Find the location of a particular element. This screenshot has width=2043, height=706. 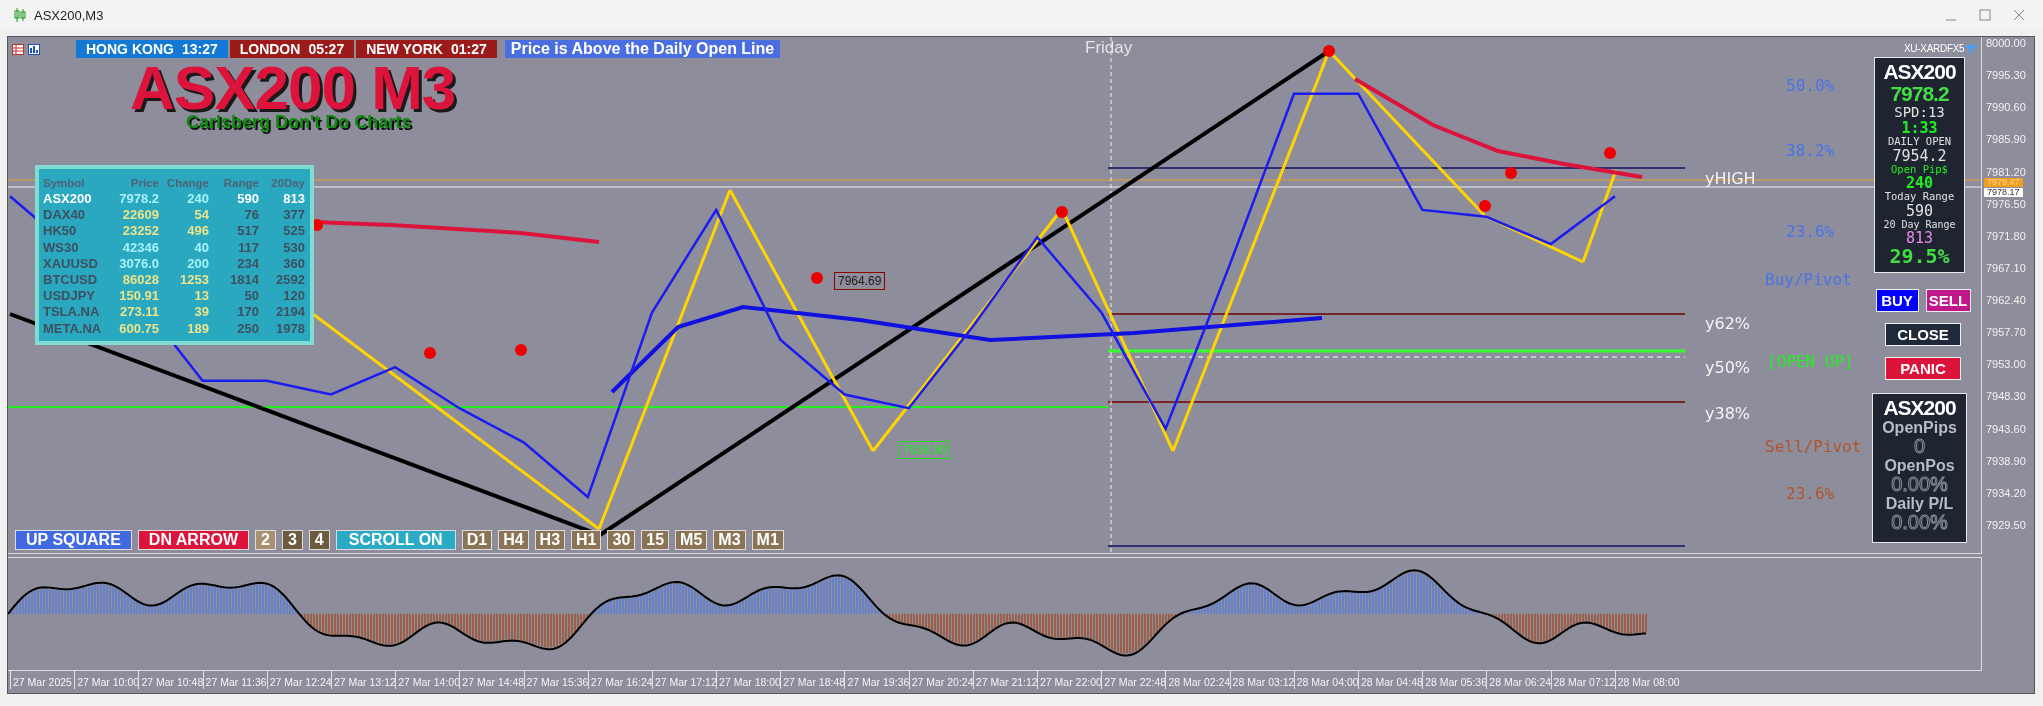

broker-label: XU-XARDFX5 is located at coordinates (1934, 48).